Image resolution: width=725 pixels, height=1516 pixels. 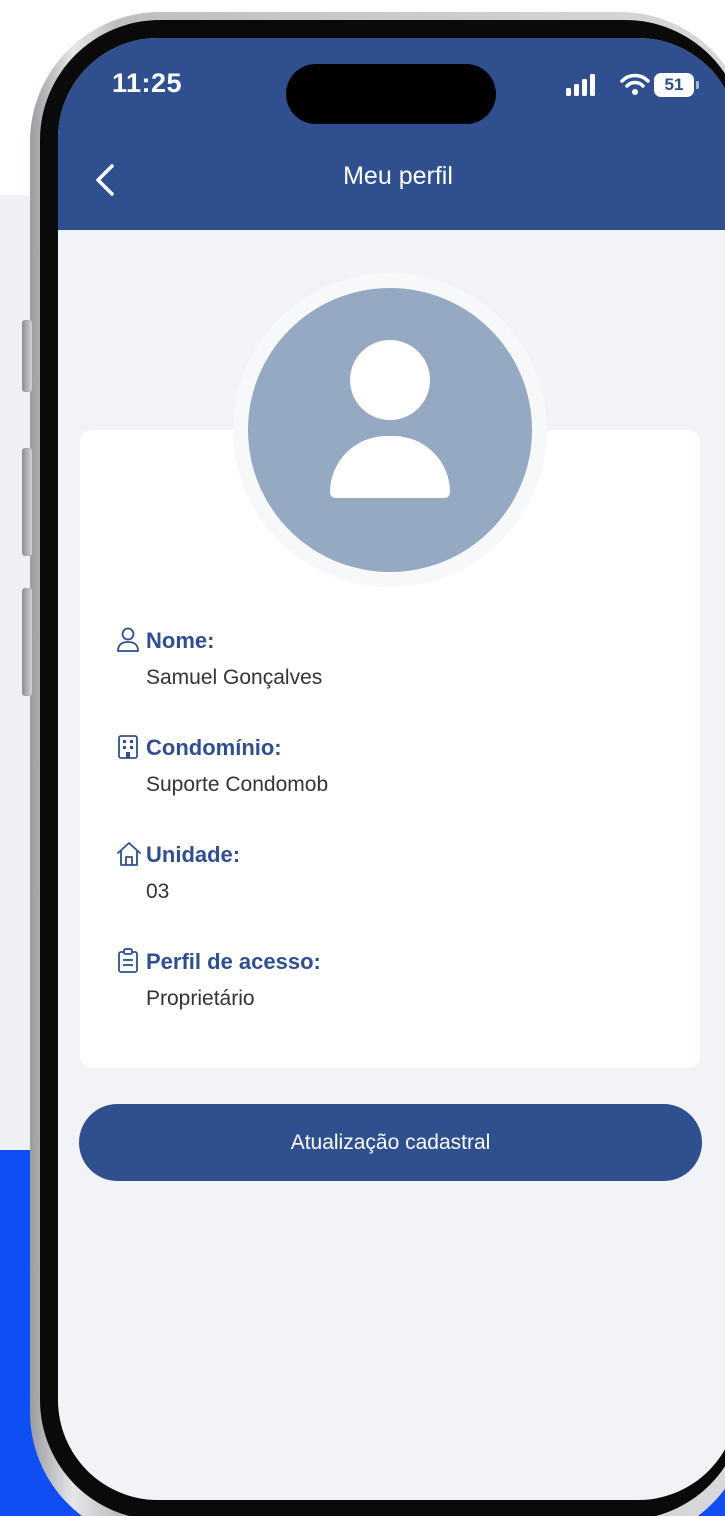 What do you see at coordinates (391, 94) in the screenshot?
I see `dynamic-island` at bounding box center [391, 94].